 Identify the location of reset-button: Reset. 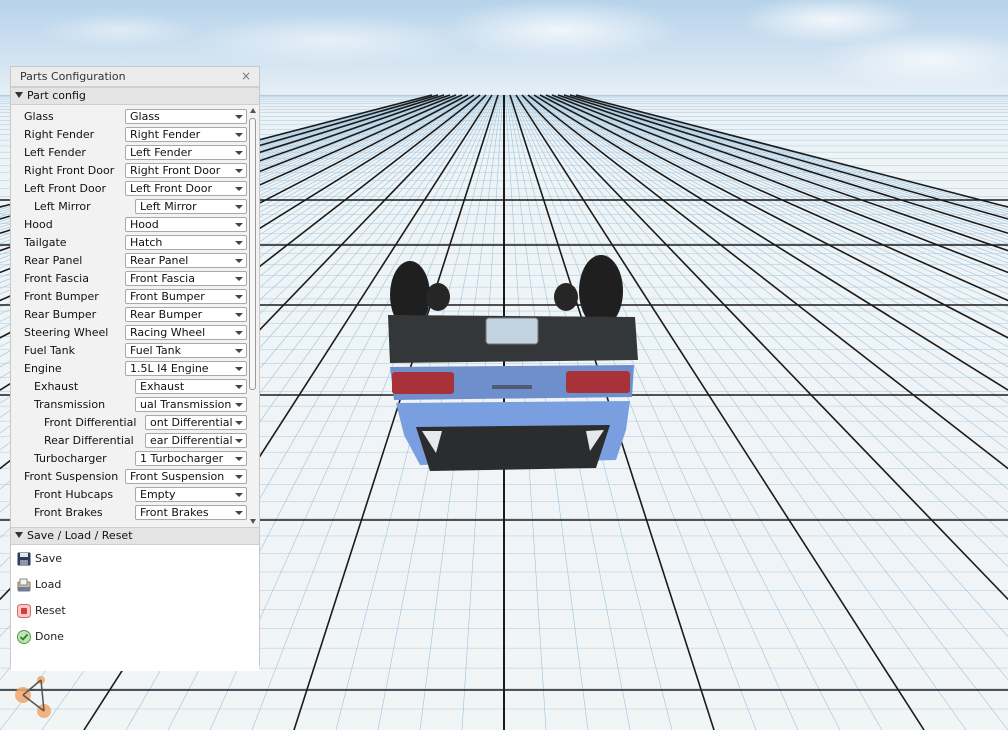
(129, 611).